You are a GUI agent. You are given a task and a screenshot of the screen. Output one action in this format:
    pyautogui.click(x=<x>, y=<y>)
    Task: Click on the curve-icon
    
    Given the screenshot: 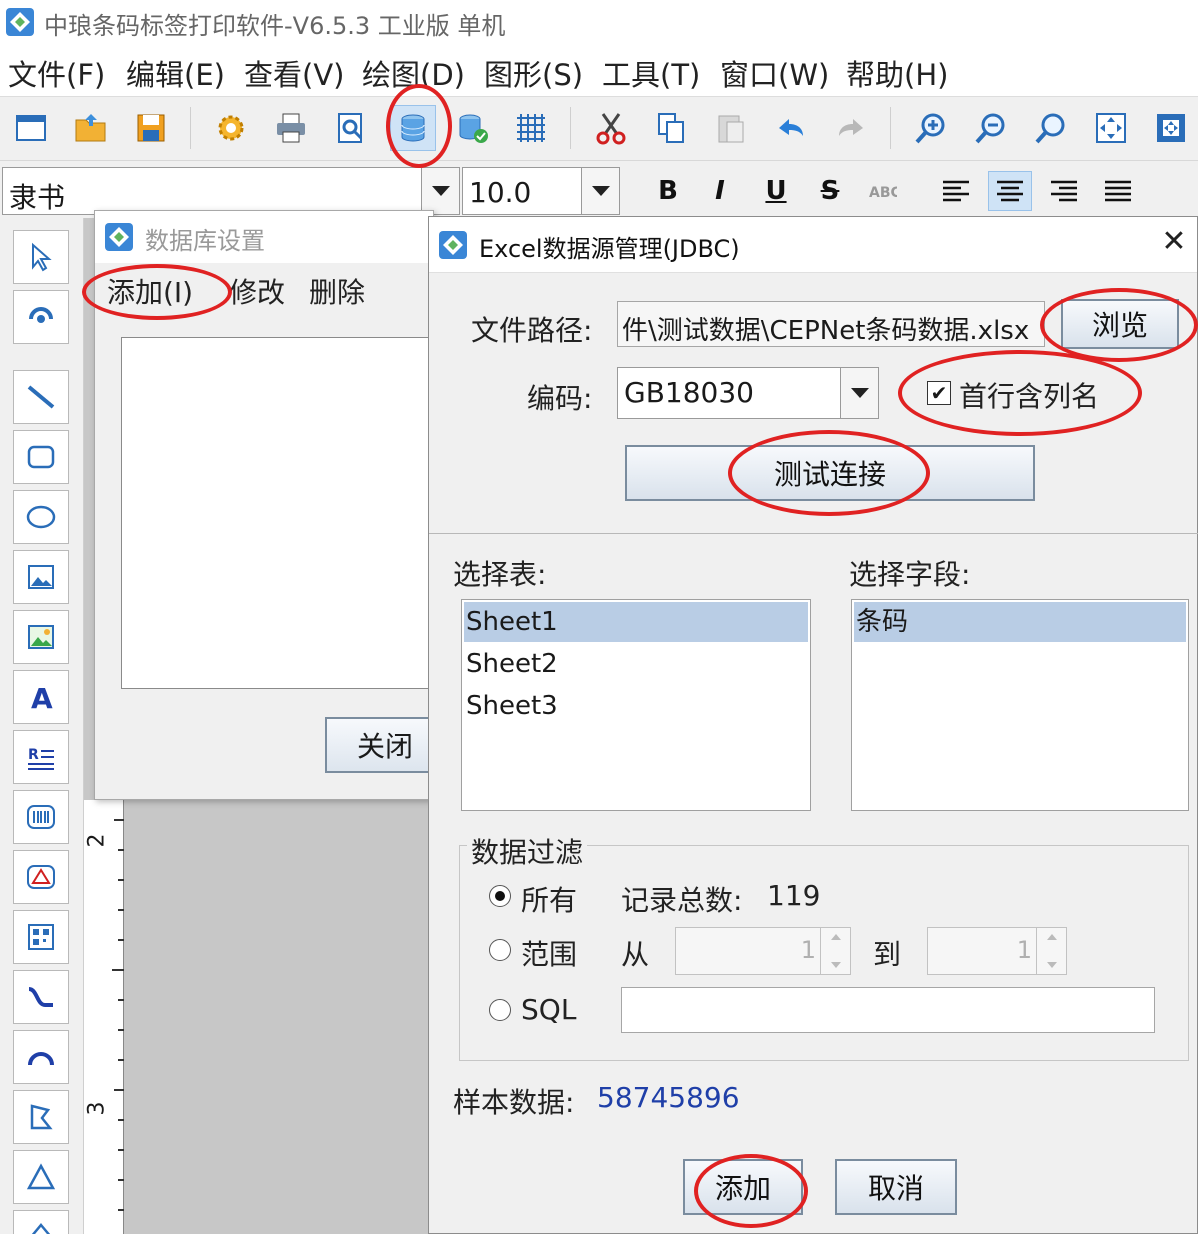 What is the action you would take?
    pyautogui.click(x=41, y=997)
    